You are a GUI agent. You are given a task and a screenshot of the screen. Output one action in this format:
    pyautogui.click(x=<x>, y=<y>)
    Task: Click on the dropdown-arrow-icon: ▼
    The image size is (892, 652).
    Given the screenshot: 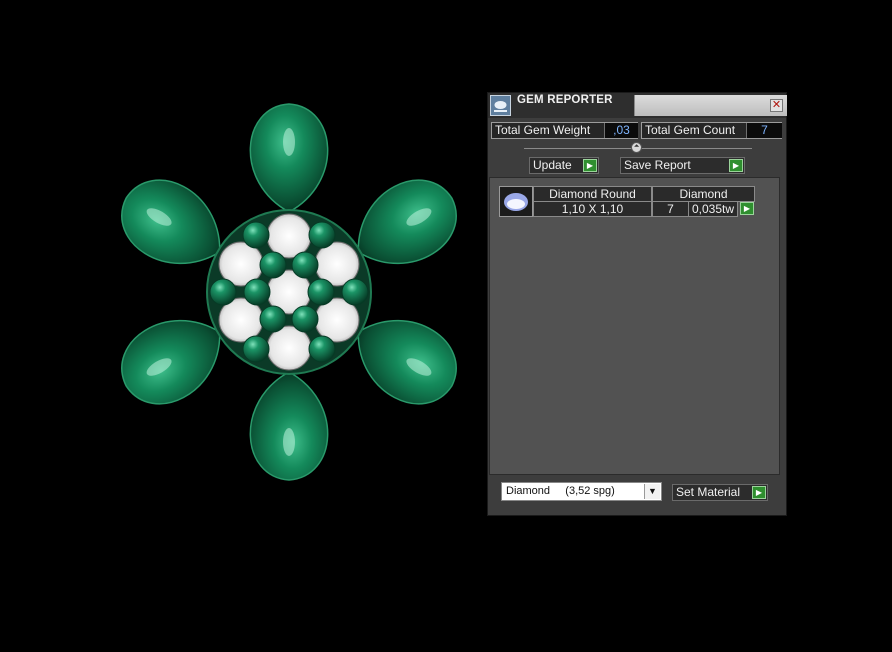 What is the action you would take?
    pyautogui.click(x=652, y=491)
    